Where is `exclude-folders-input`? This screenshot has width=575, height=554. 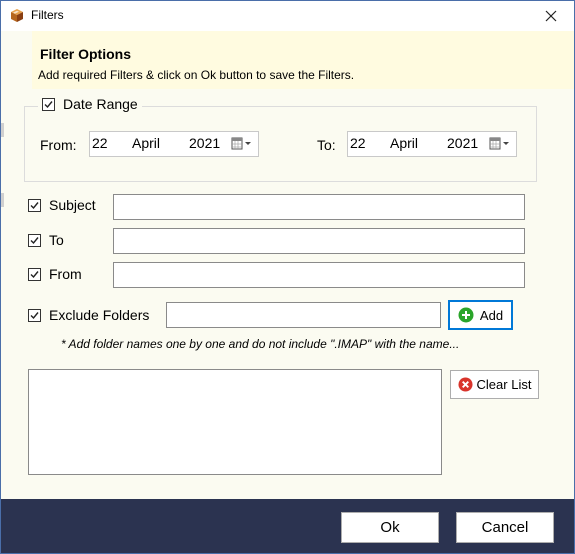
exclude-folders-input is located at coordinates (303, 315).